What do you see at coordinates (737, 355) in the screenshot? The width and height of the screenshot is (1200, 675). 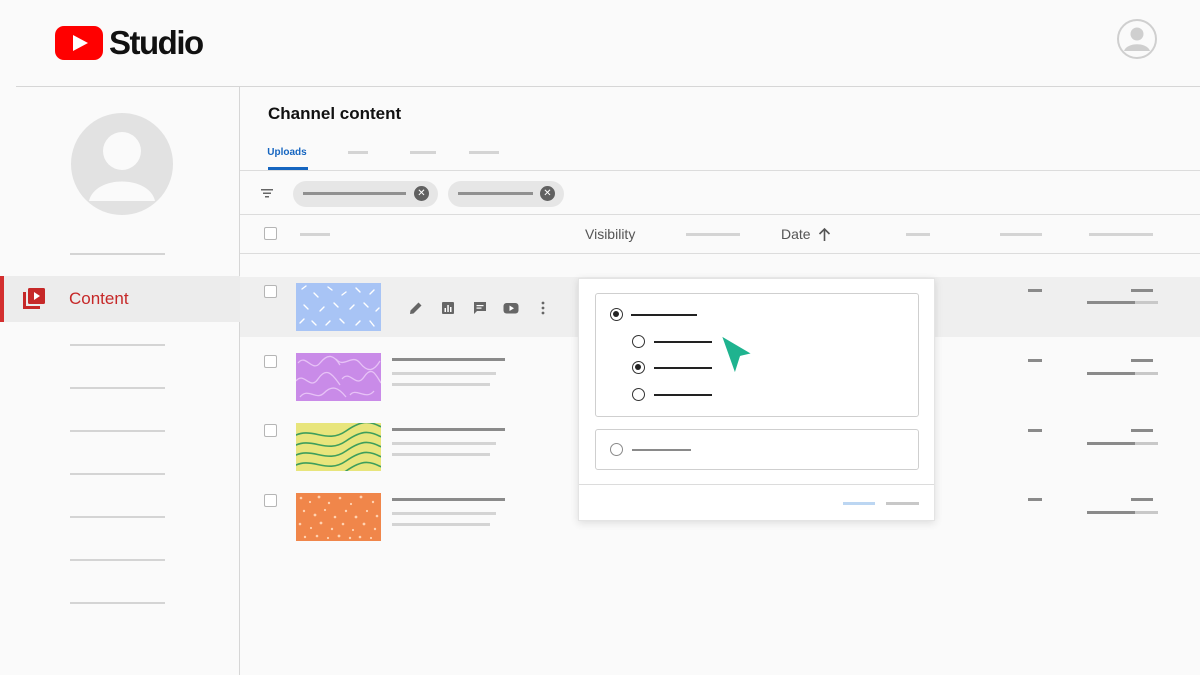 I see `mouse-cursor-icon` at bounding box center [737, 355].